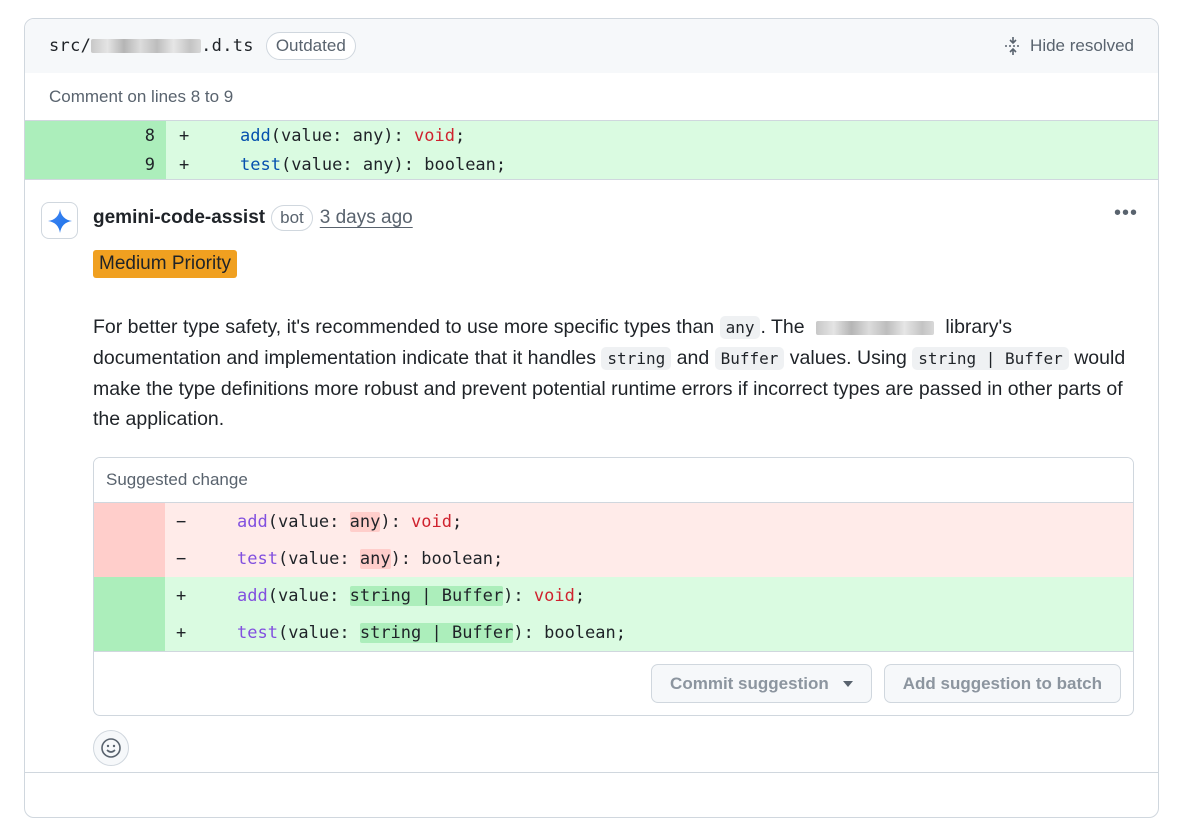  Describe the element at coordinates (146, 46) in the screenshot. I see `redacted-filename` at that location.